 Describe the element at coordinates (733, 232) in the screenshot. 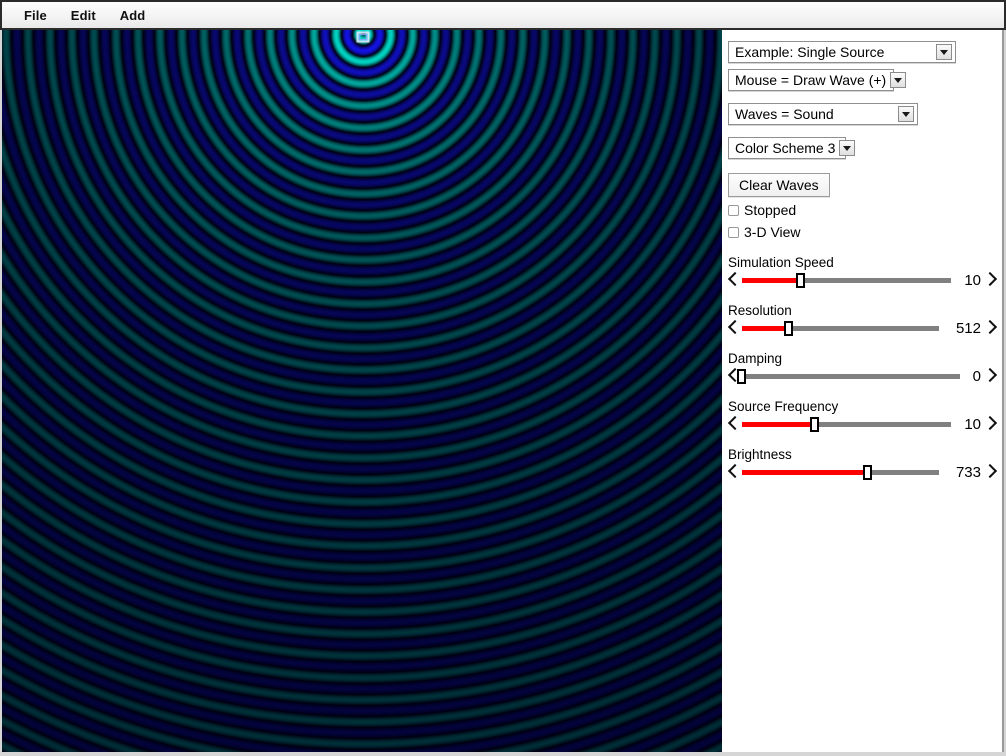

I see `3d-view-checkbox-box` at that location.